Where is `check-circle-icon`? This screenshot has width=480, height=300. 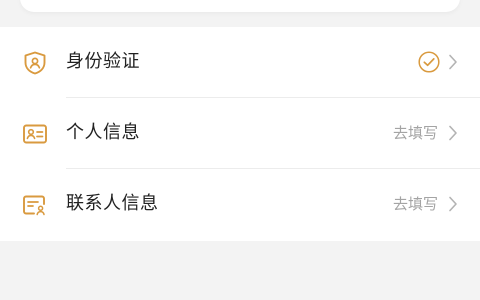
check-circle-icon is located at coordinates (429, 62).